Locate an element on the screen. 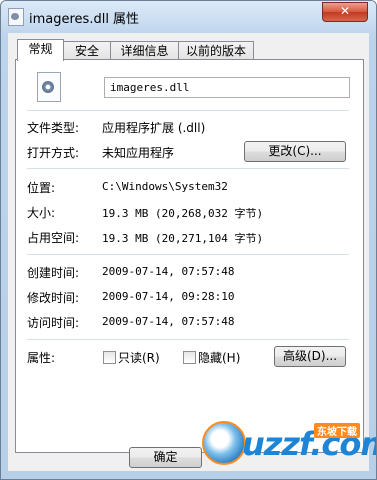 The height and width of the screenshot is (480, 377). window-title: imageres.dll 属性 is located at coordinates (84, 19).